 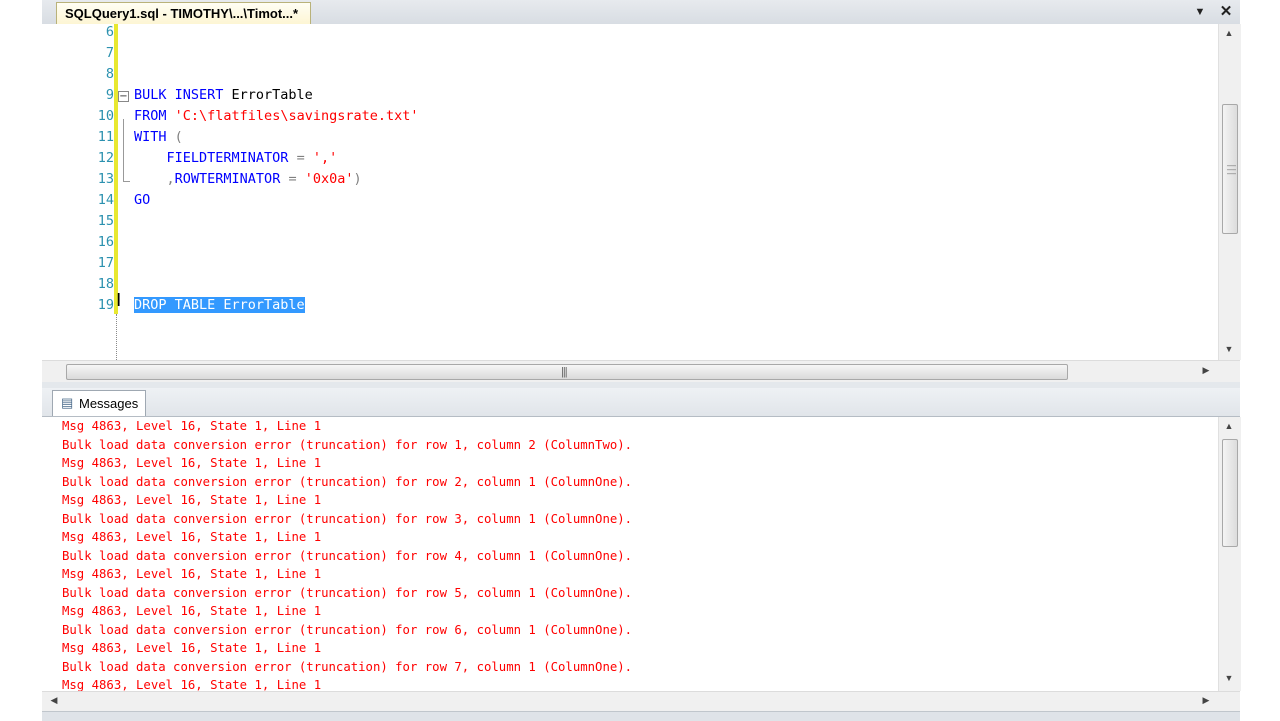 What do you see at coordinates (170, 179) in the screenshot?
I see `sql-operator: ,` at bounding box center [170, 179].